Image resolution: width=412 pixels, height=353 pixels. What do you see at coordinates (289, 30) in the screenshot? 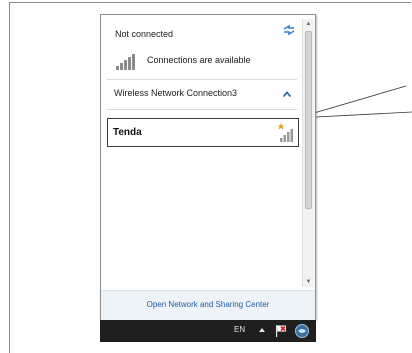
I see `refresh-icon` at bounding box center [289, 30].